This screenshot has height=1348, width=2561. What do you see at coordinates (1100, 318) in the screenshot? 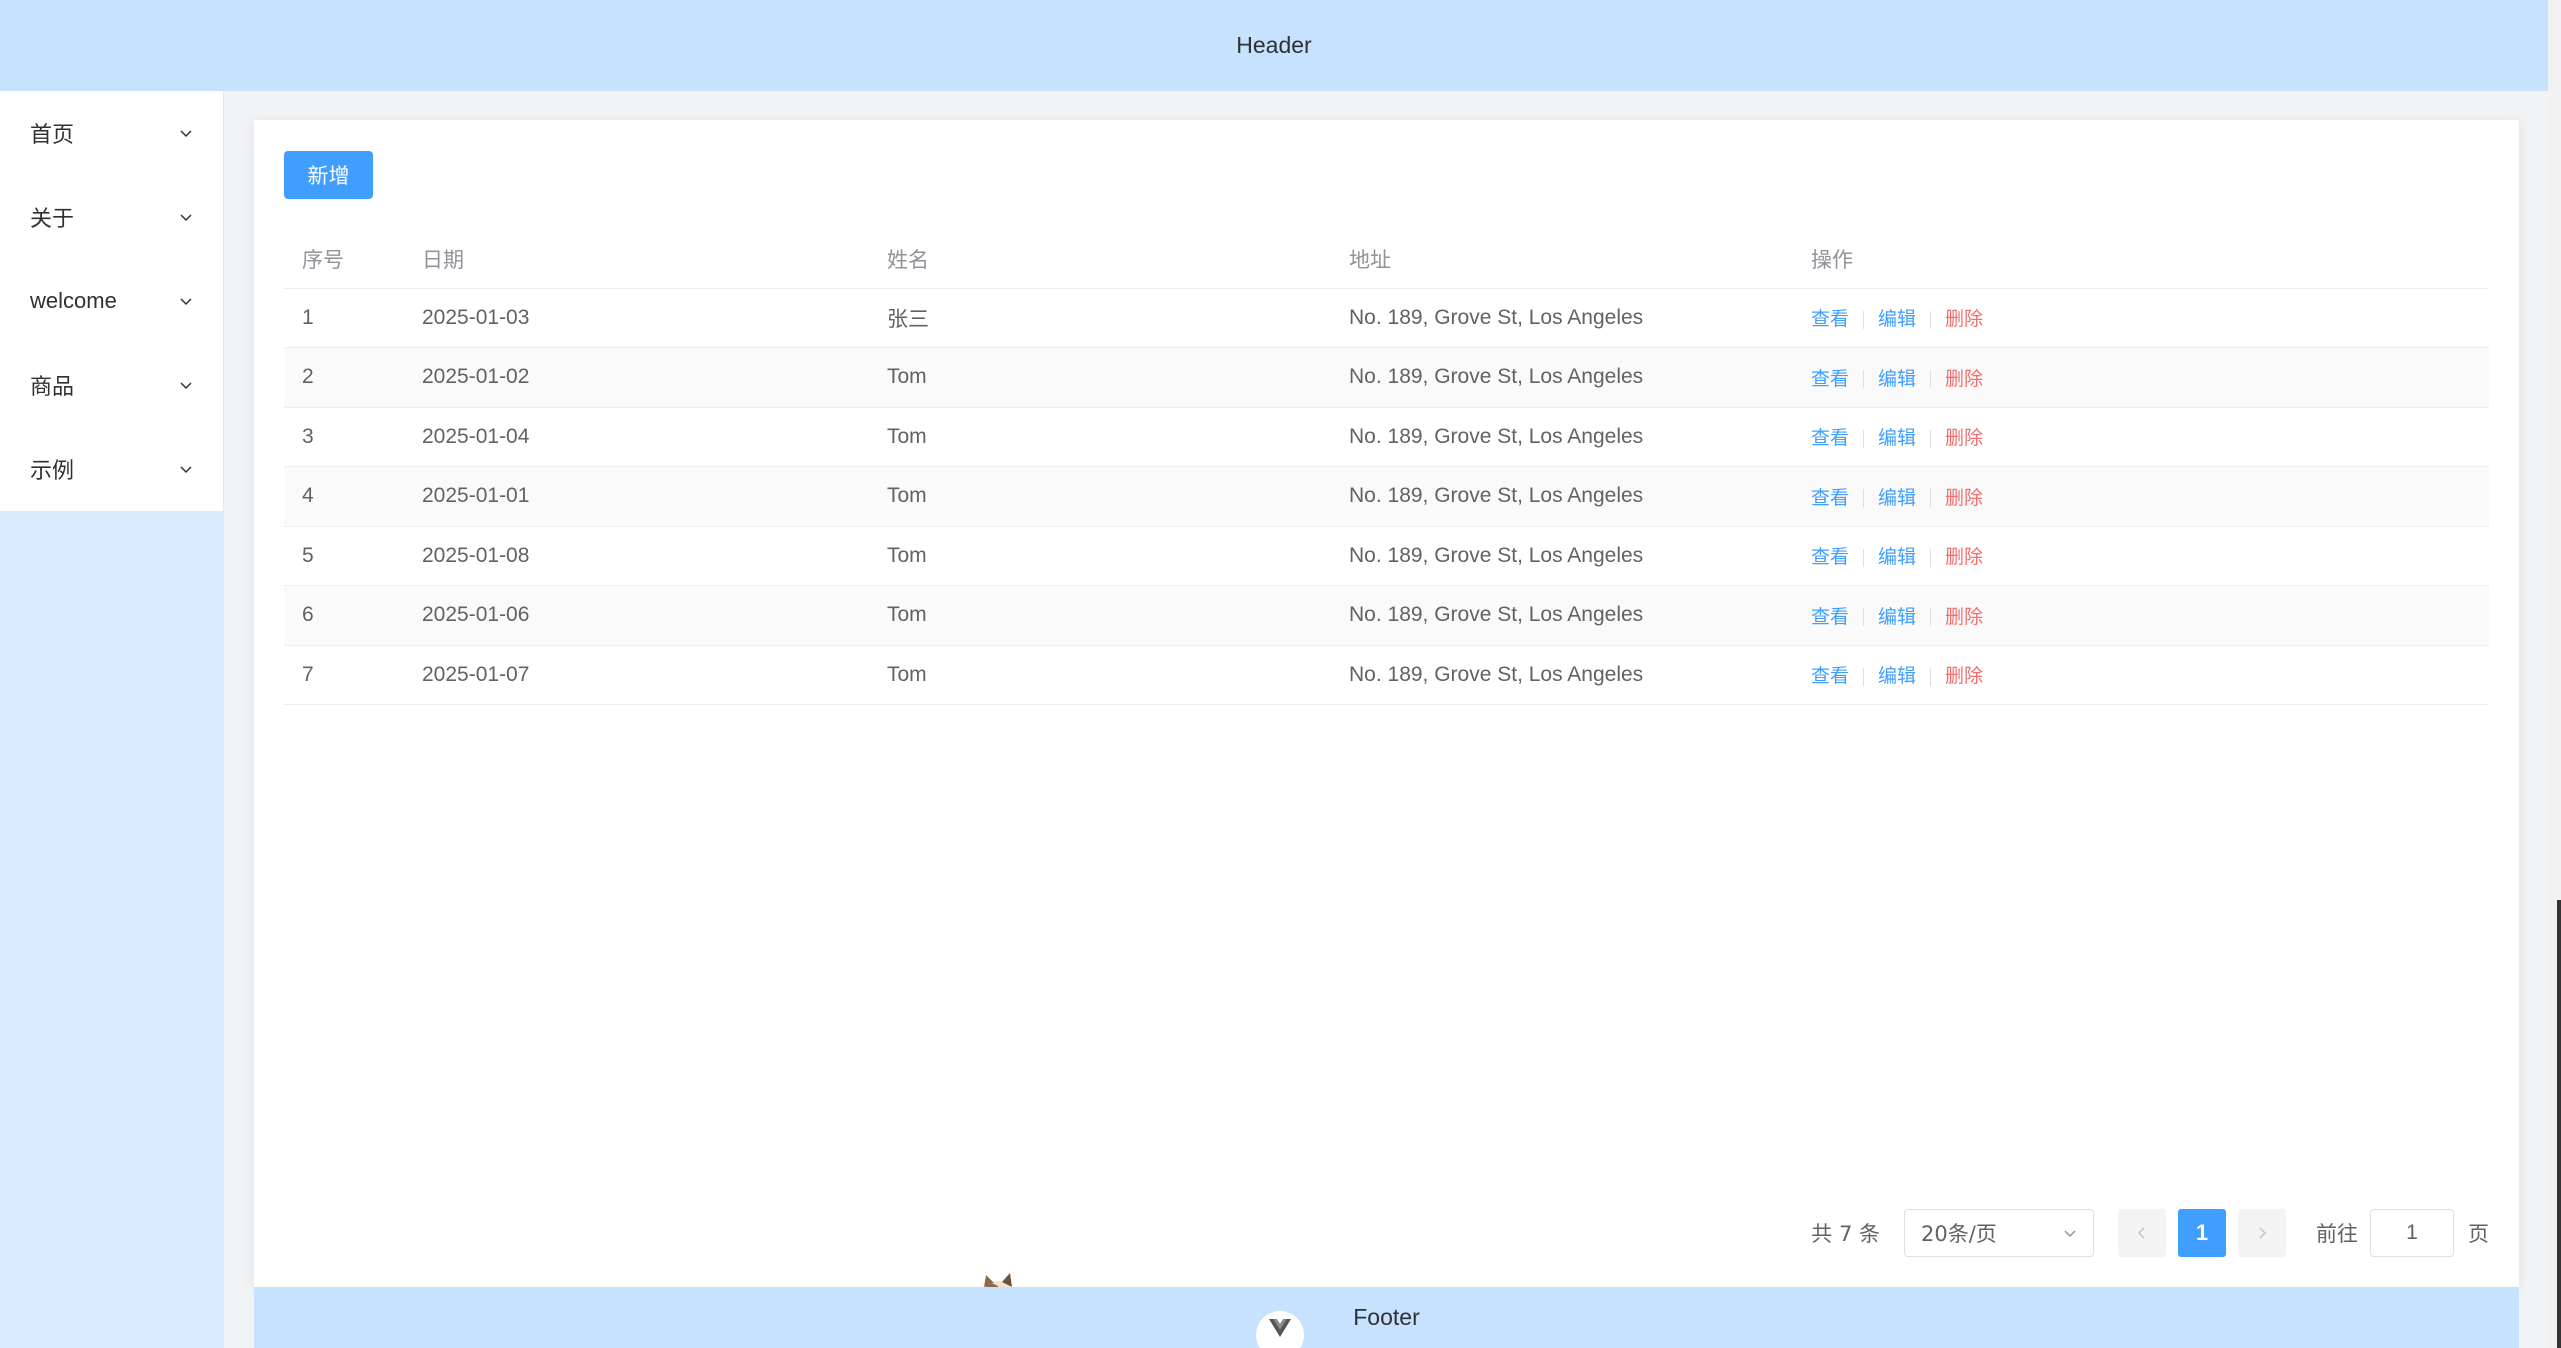
I see `cell-name: 张三` at bounding box center [1100, 318].